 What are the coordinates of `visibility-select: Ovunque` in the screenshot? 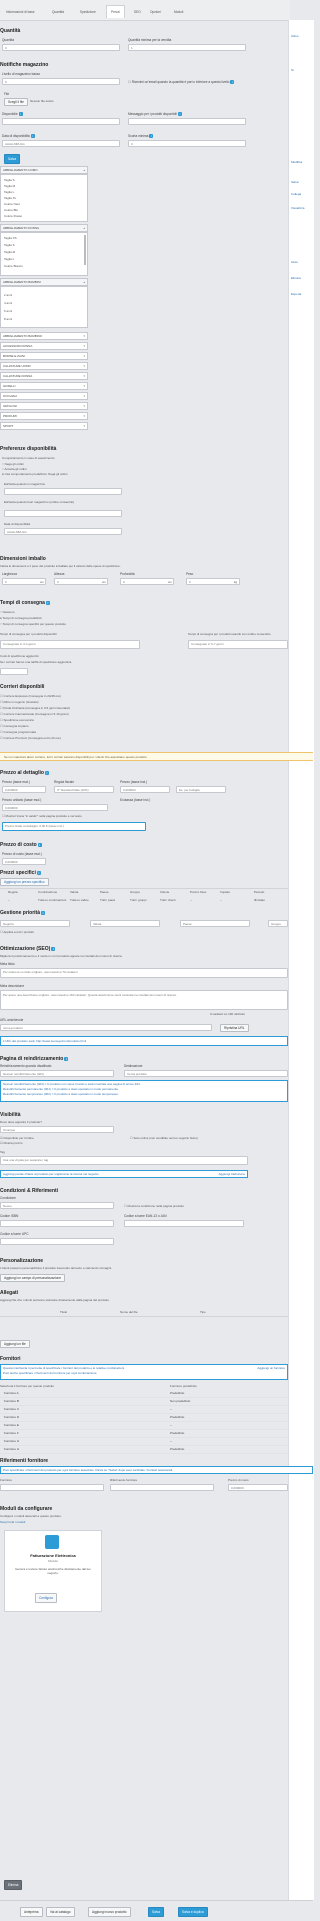 It's located at (57, 1129).